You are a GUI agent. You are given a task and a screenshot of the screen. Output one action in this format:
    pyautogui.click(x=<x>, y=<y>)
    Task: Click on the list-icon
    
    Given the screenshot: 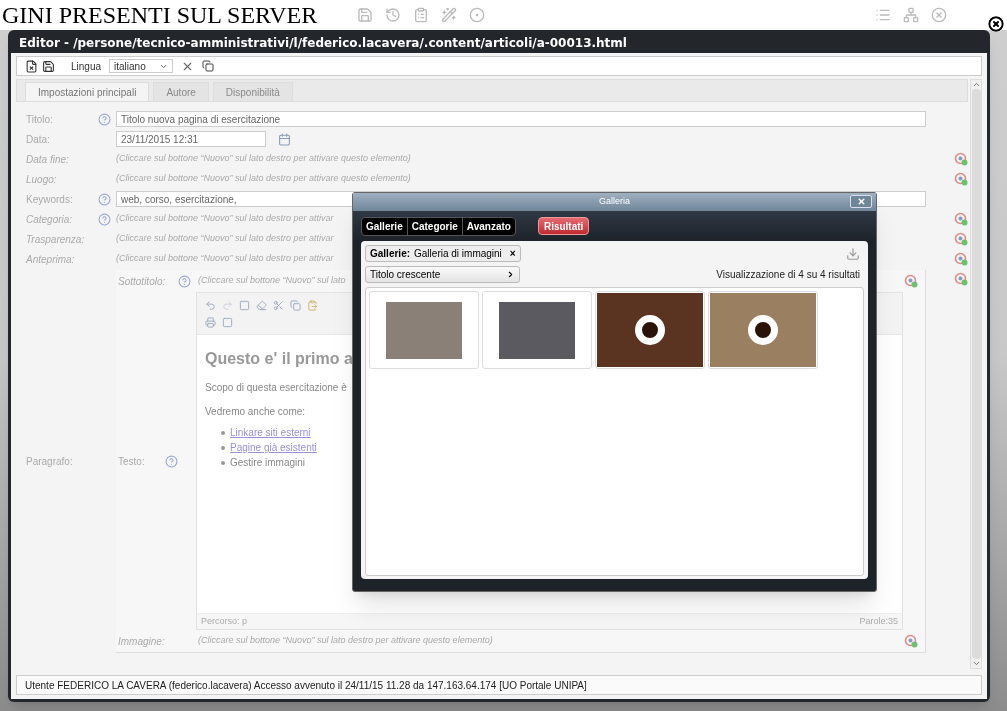 What is the action you would take?
    pyautogui.click(x=883, y=15)
    